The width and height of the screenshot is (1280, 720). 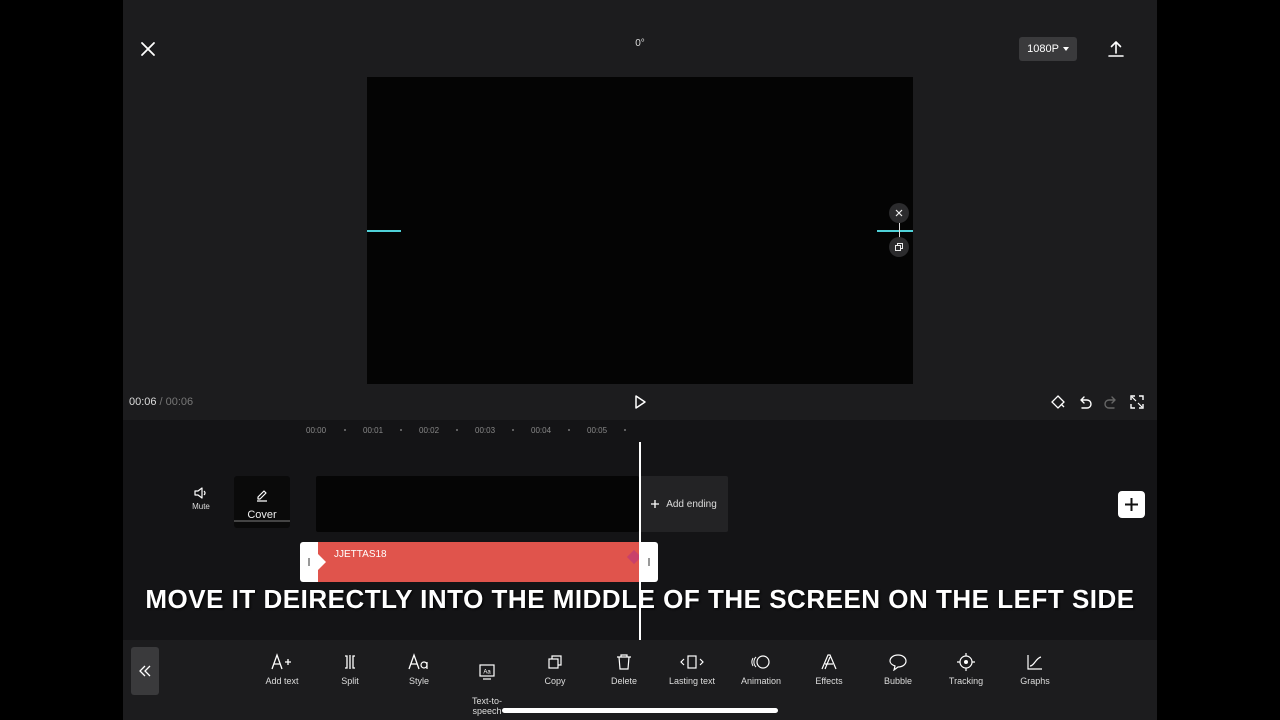 What do you see at coordinates (282, 662) in the screenshot?
I see `add-text-icon` at bounding box center [282, 662].